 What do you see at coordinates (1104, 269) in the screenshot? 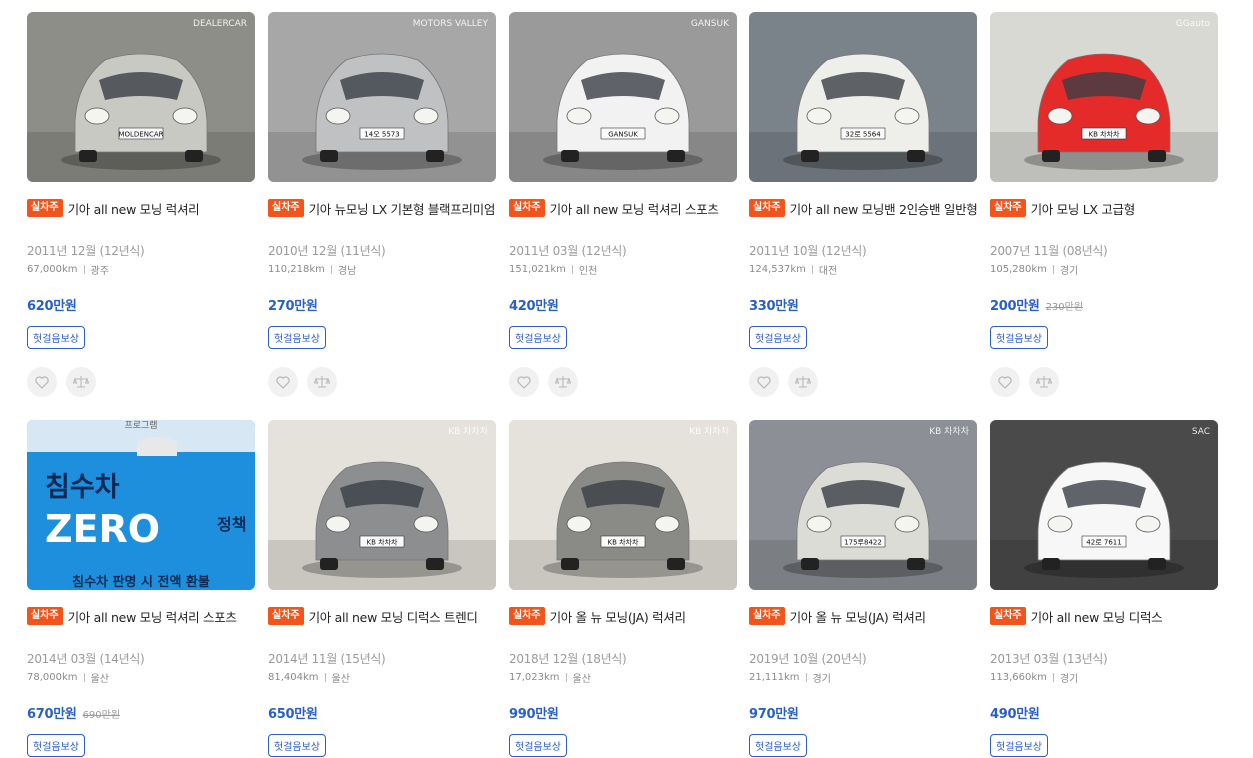
I see `car-meta: 105,280km 경기` at bounding box center [1104, 269].